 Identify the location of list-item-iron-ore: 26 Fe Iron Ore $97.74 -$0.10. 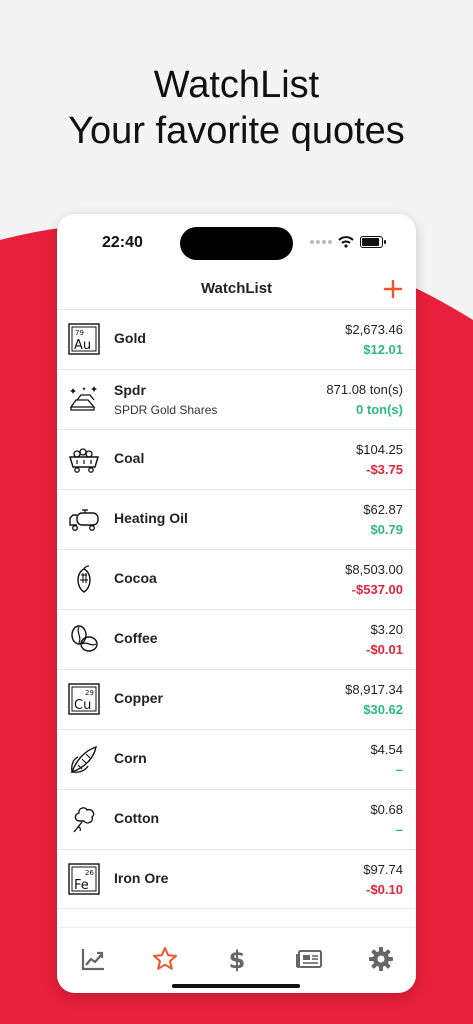
(236, 879).